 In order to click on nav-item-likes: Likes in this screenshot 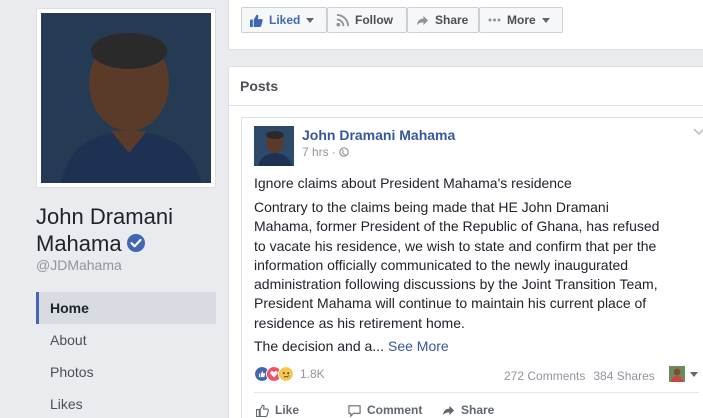, I will do `click(126, 403)`.